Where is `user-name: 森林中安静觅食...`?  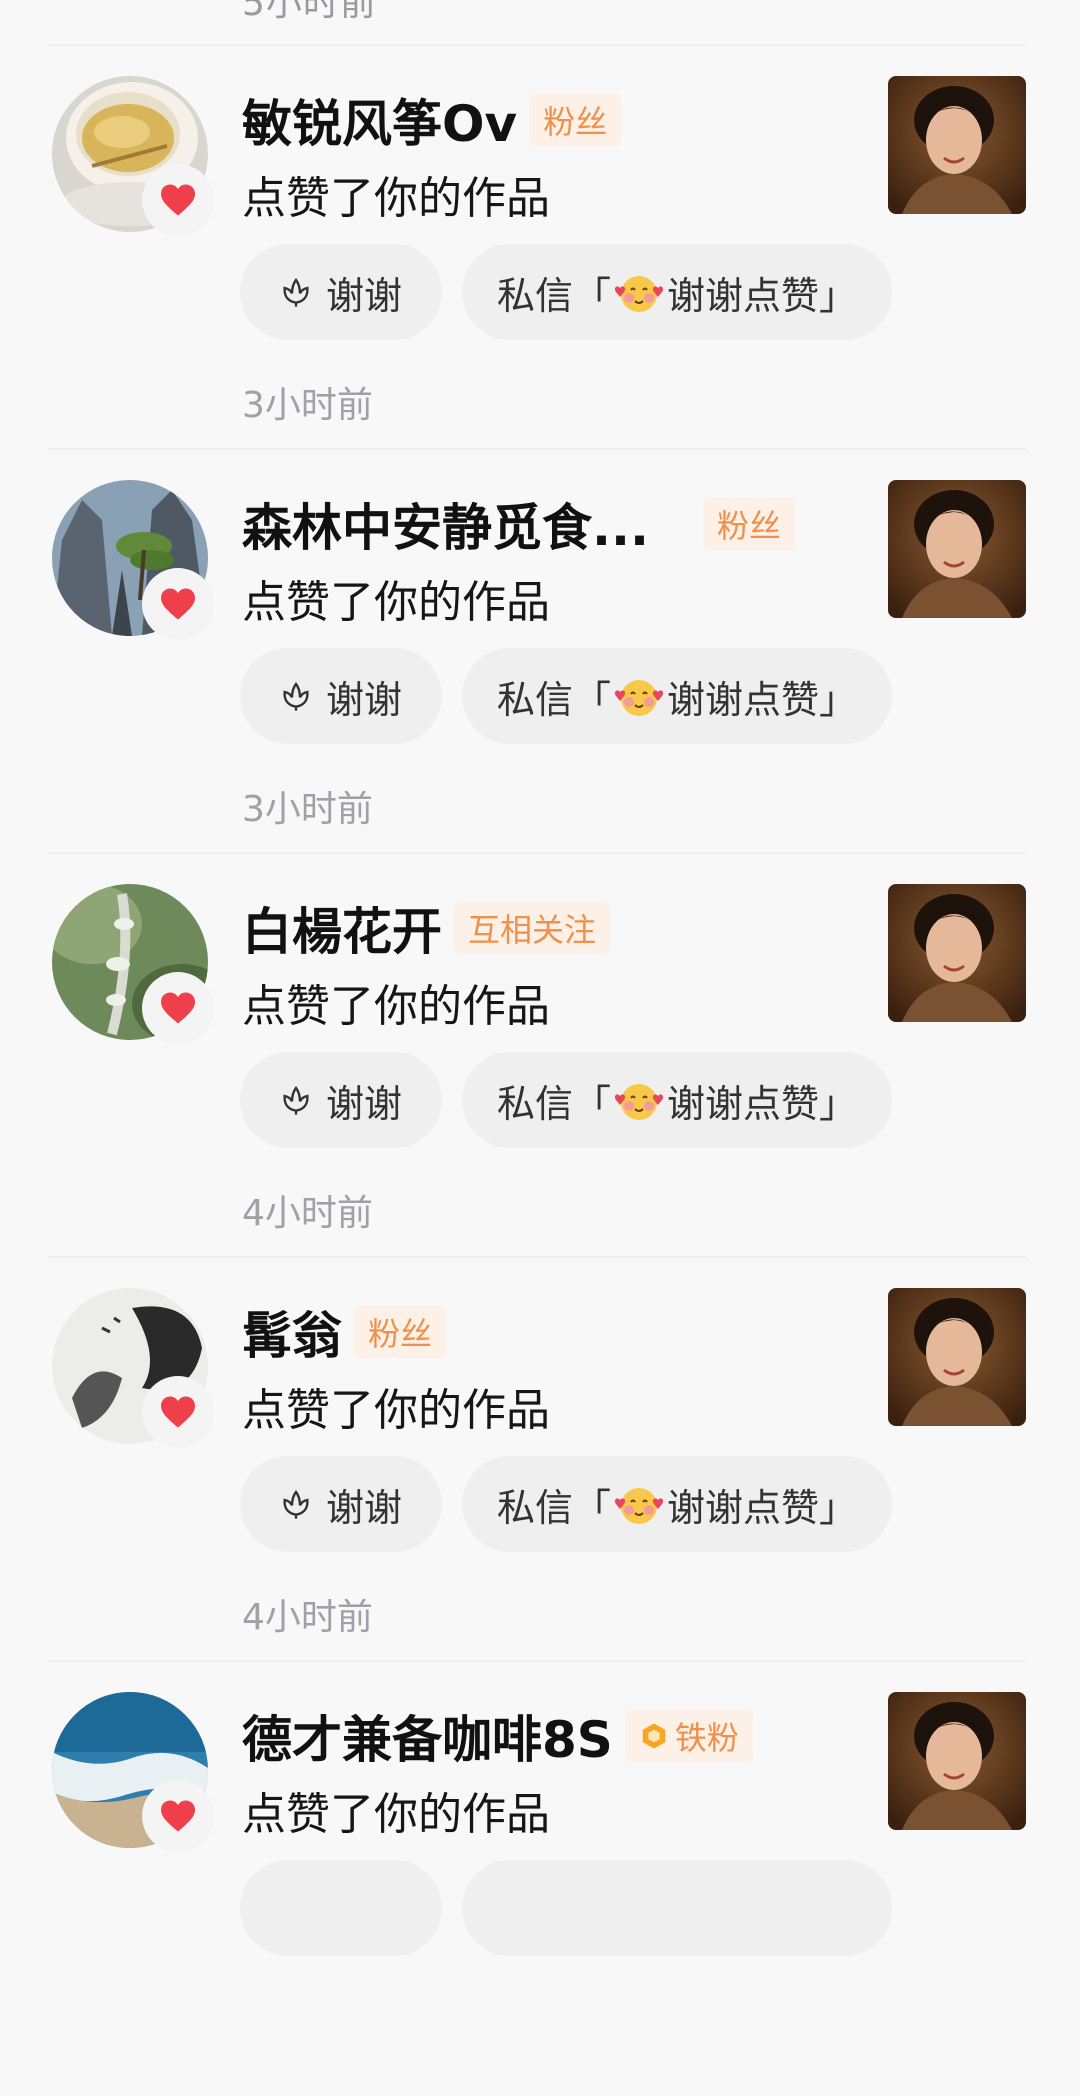 user-name: 森林中安静觅食... is located at coordinates (445, 524).